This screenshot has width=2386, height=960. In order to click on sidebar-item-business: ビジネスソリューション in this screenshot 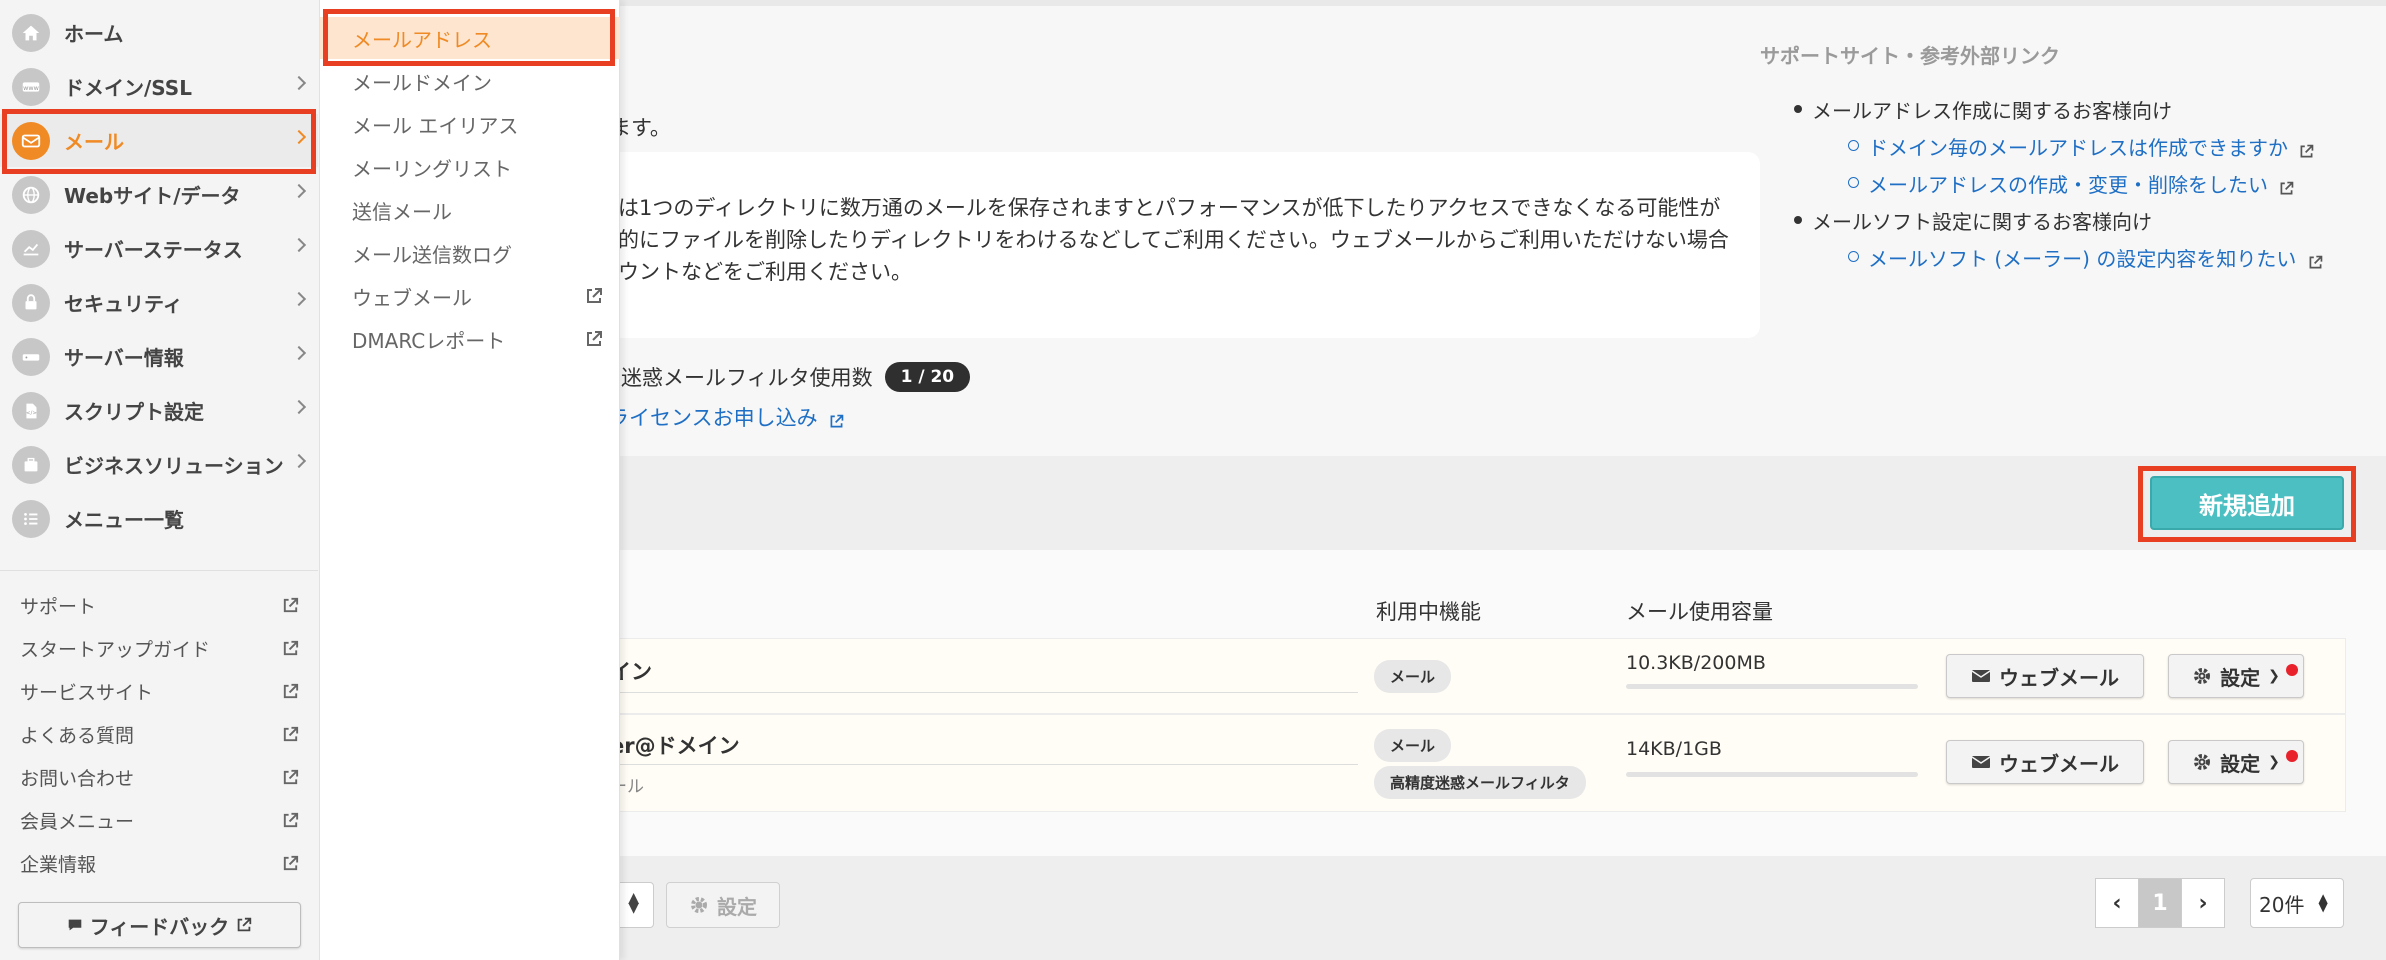, I will do `click(159, 464)`.